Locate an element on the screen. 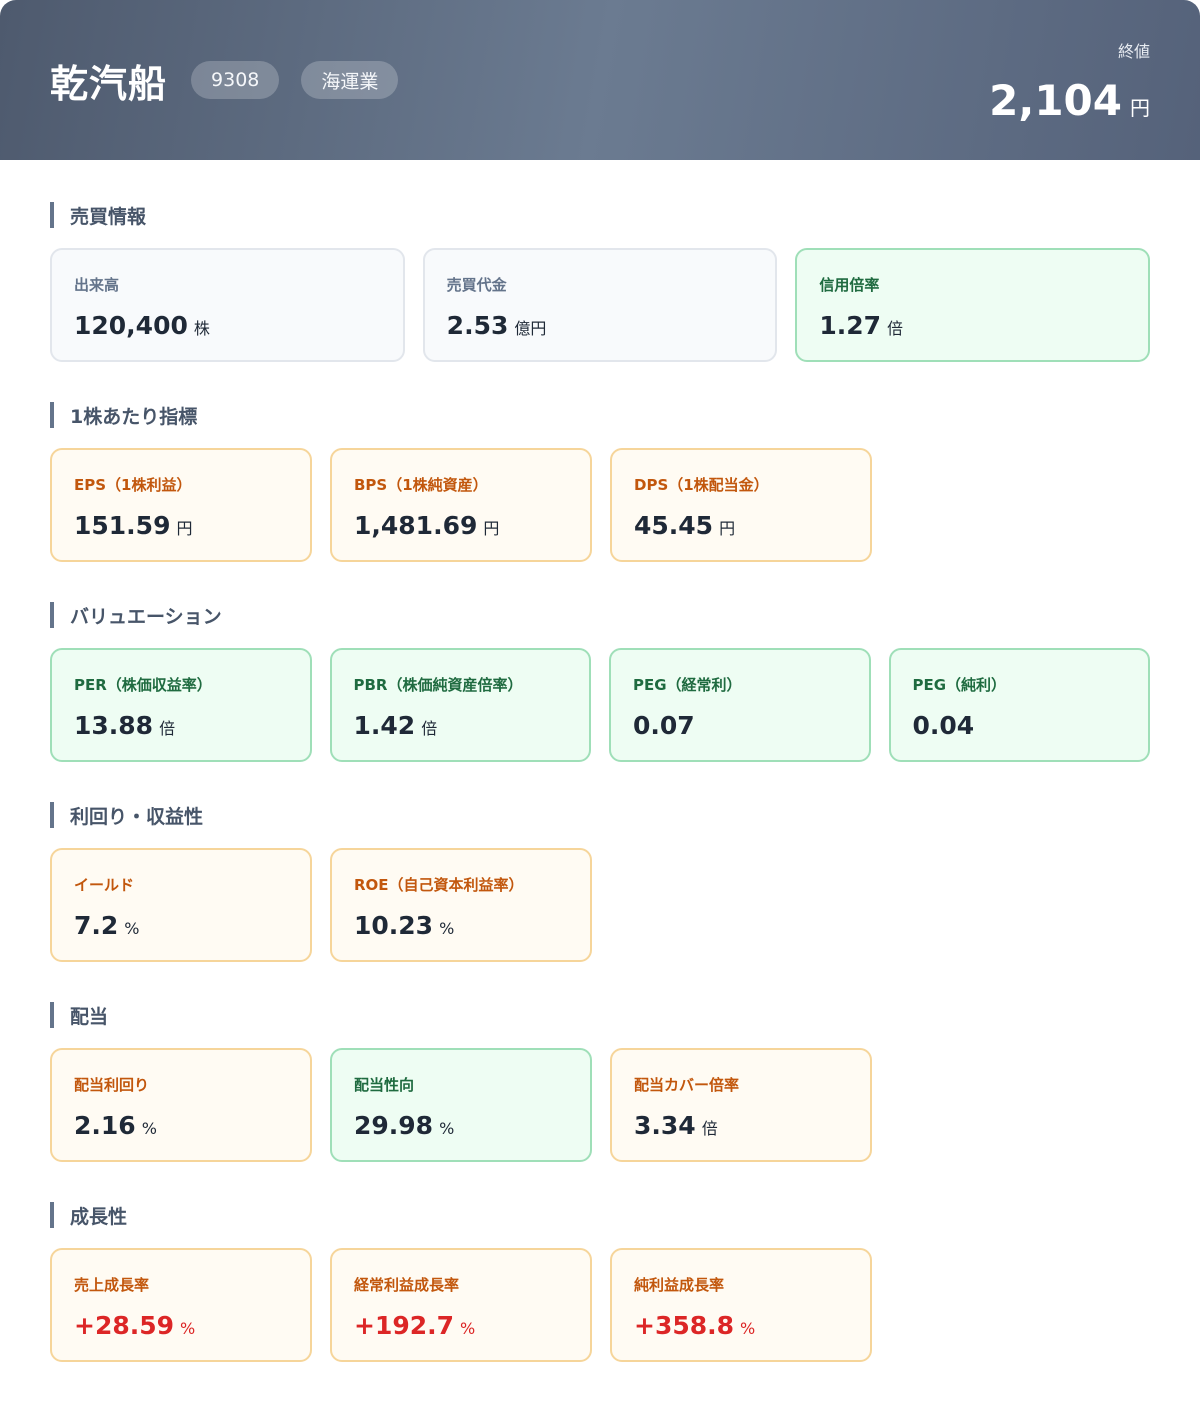 Image resolution: width=1200 pixels, height=1415 pixels. card-value: 0.07 is located at coordinates (664, 725).